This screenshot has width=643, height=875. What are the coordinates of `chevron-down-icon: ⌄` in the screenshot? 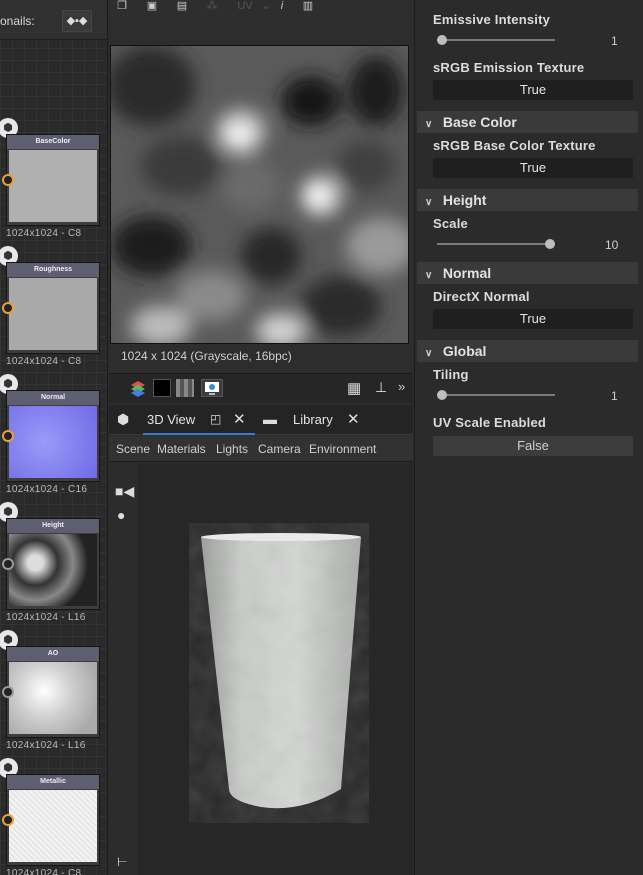 It's located at (266, 6).